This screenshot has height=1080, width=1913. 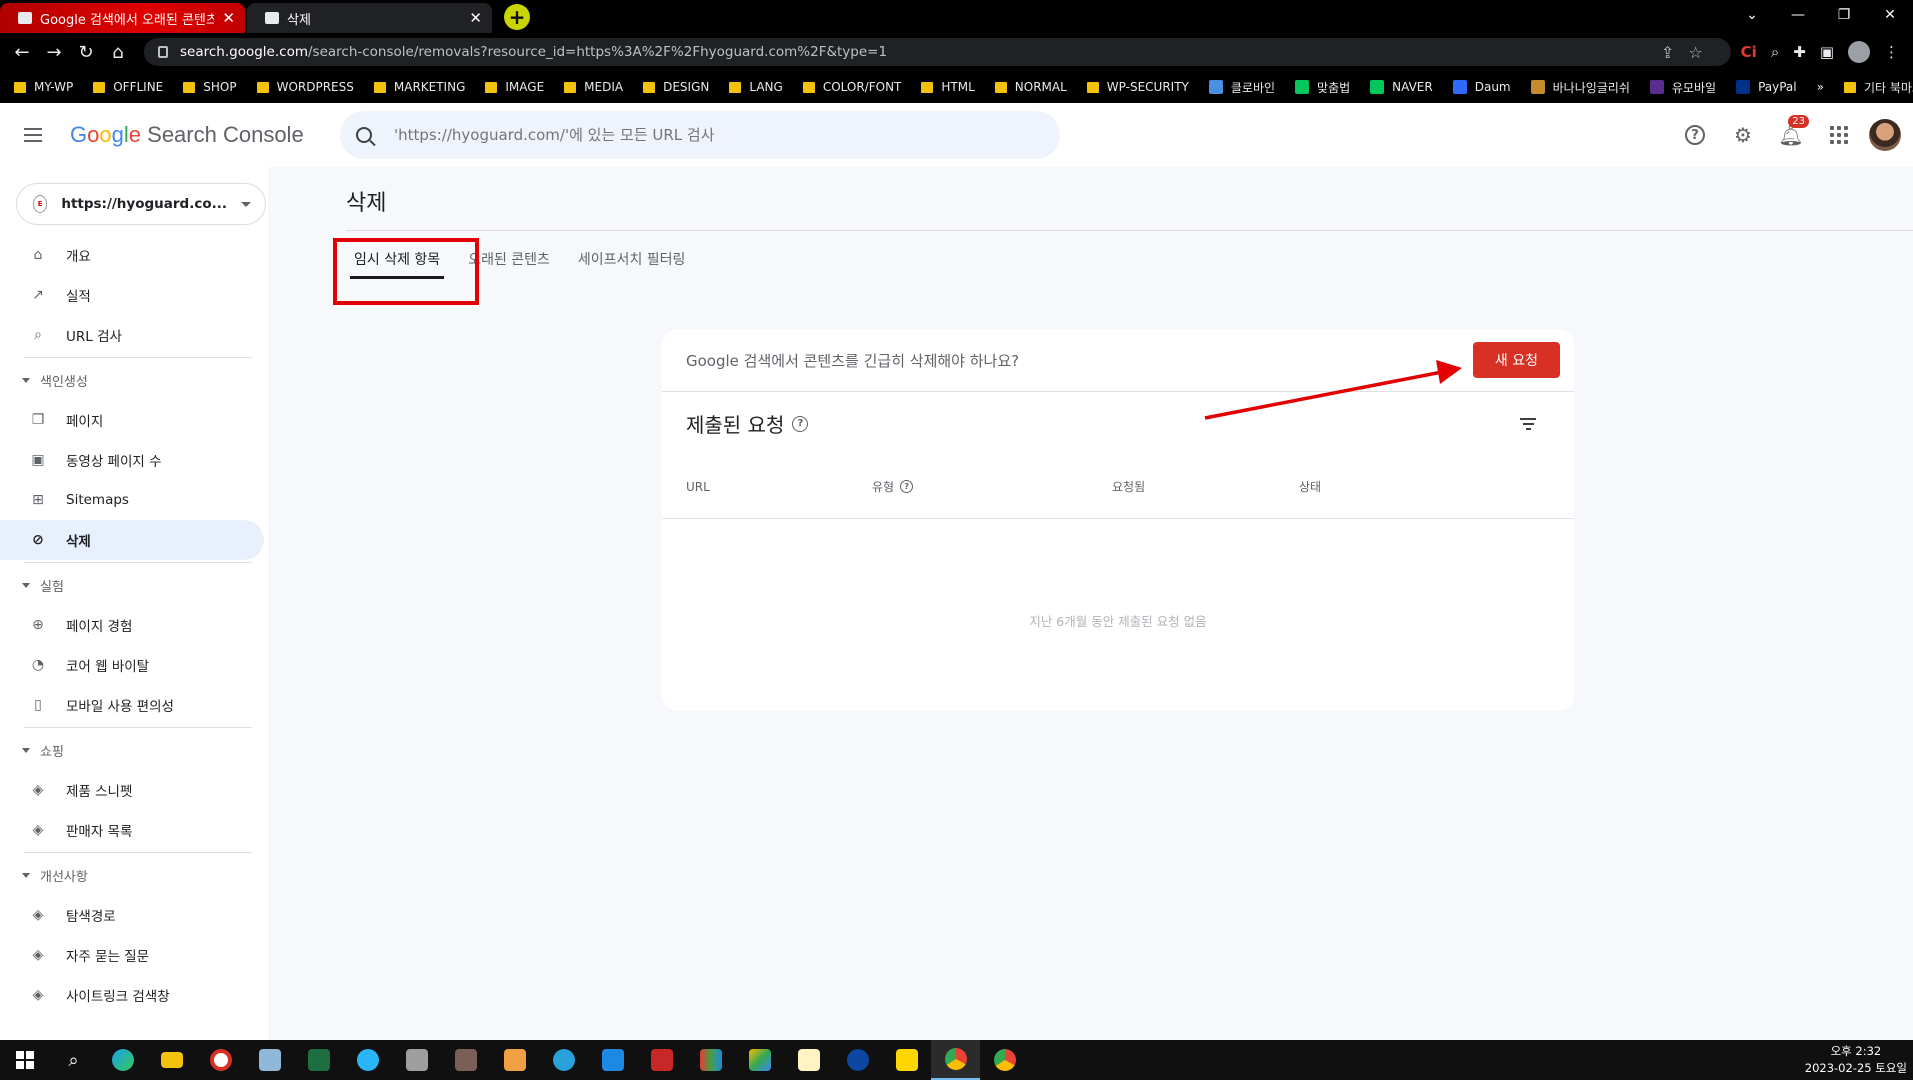 What do you see at coordinates (1322, 87) in the screenshot?
I see `bookmark-item: 맞춤법` at bounding box center [1322, 87].